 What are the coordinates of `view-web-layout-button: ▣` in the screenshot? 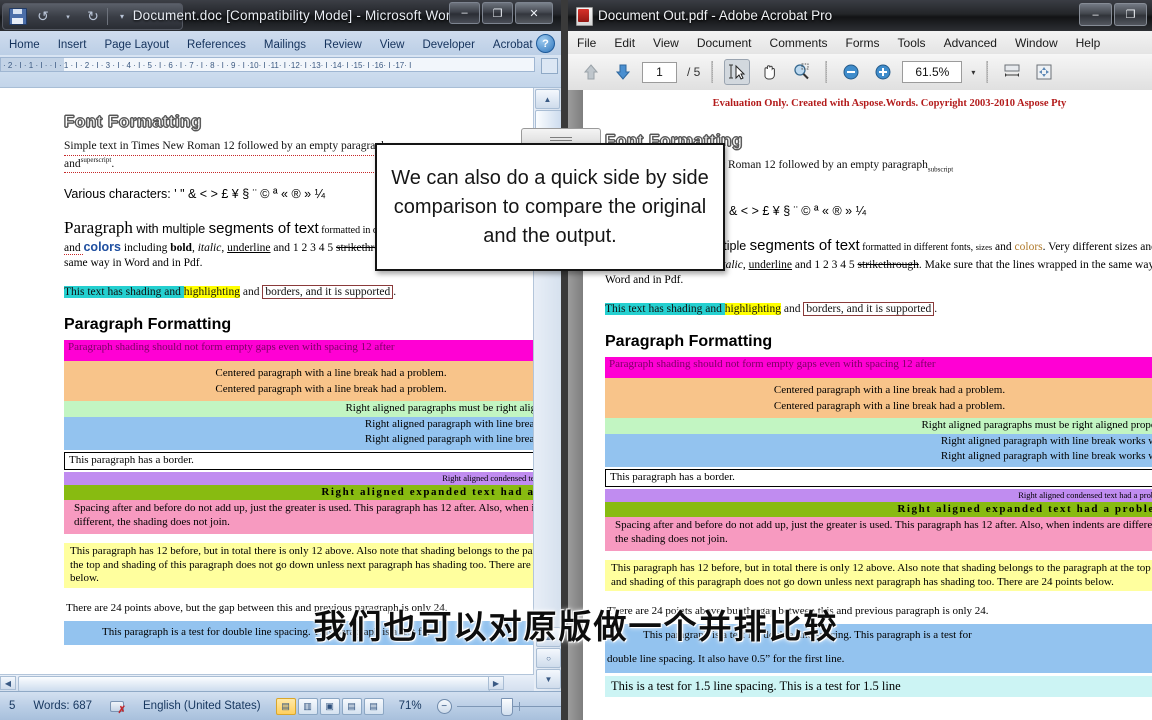 It's located at (329, 706).